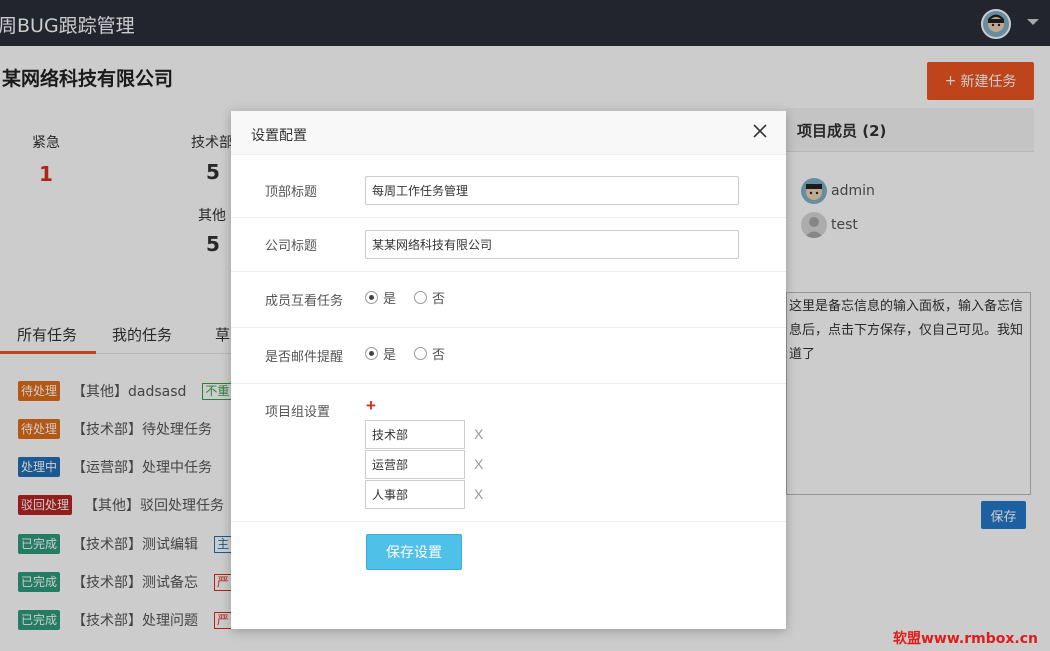 Image resolution: width=1050 pixels, height=651 pixels. I want to click on email-remind-radios: 是 否, so click(405, 353).